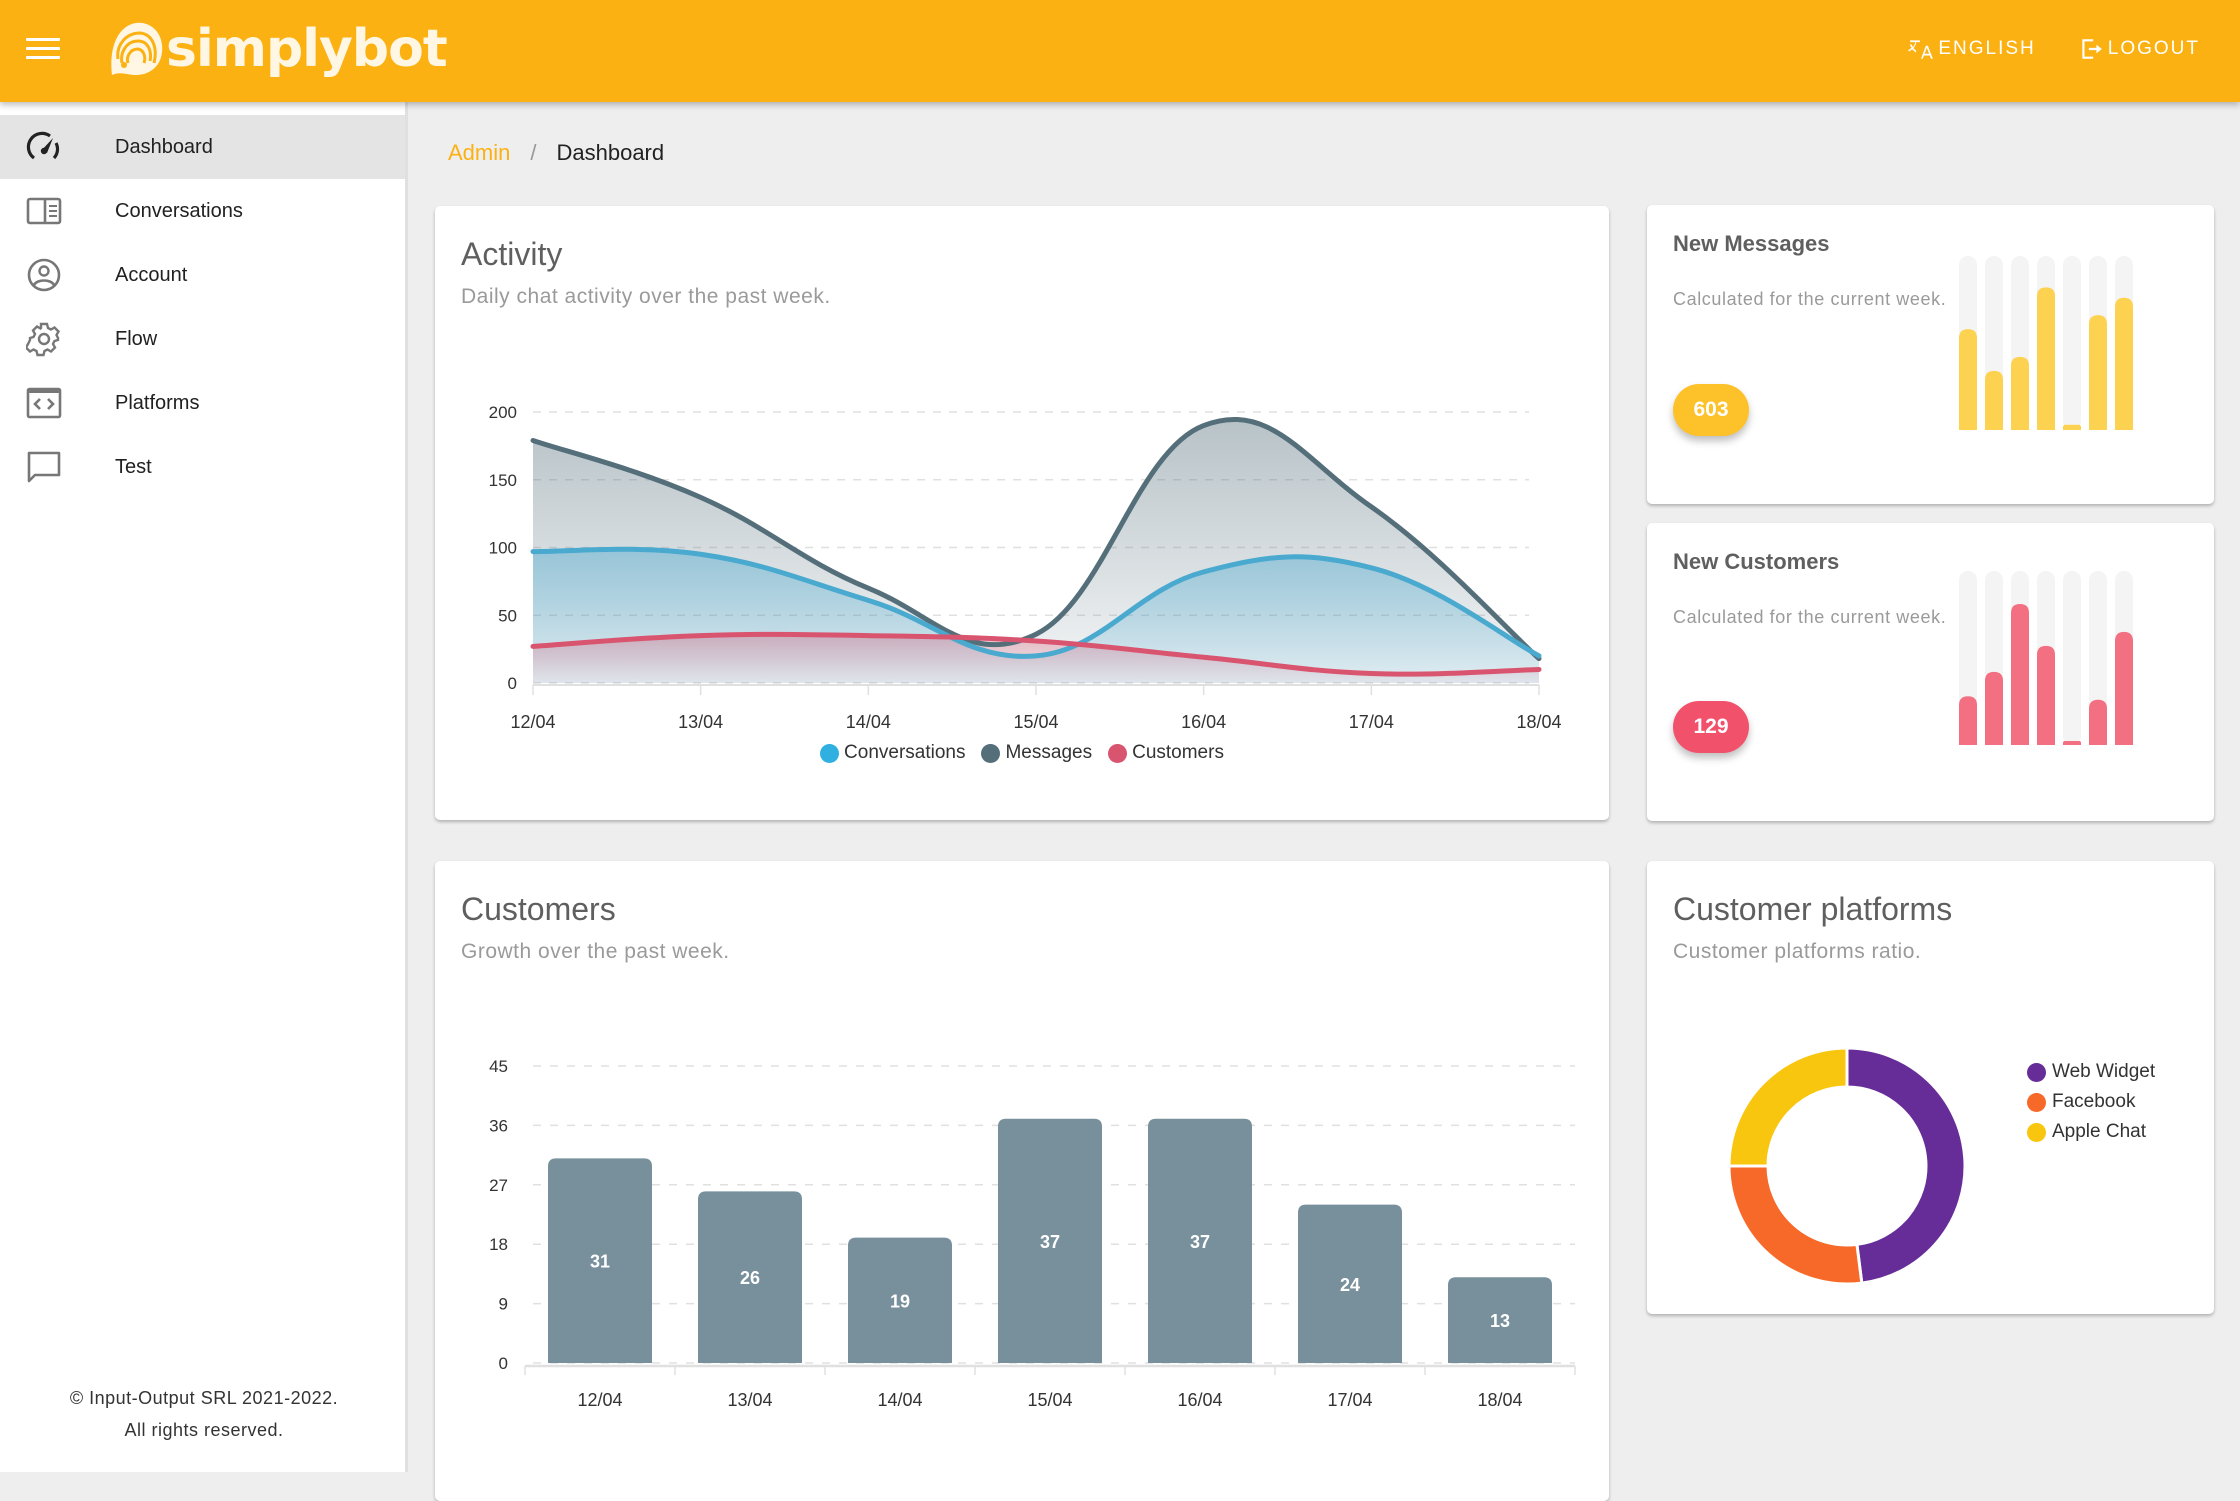 Image resolution: width=2240 pixels, height=1501 pixels. What do you see at coordinates (1500, 1321) in the screenshot?
I see `bar-value-label: 13` at bounding box center [1500, 1321].